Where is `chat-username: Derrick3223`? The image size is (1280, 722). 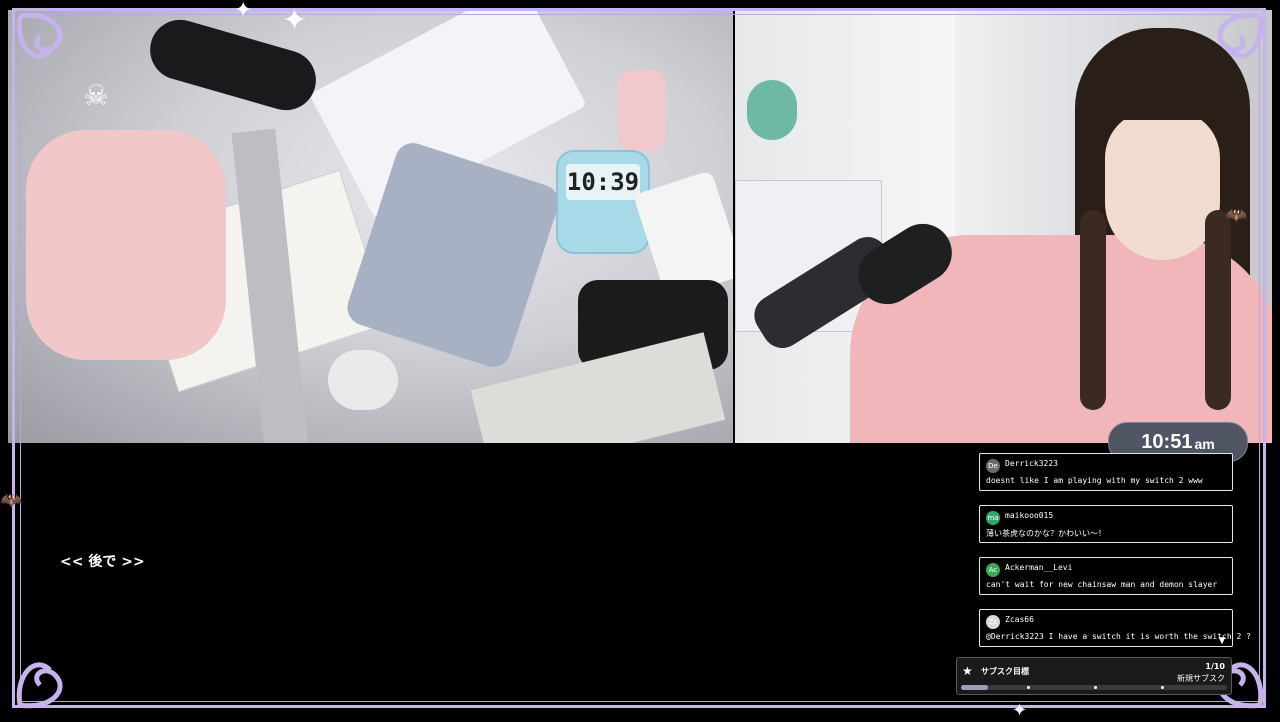 chat-username: Derrick3223 is located at coordinates (1031, 463).